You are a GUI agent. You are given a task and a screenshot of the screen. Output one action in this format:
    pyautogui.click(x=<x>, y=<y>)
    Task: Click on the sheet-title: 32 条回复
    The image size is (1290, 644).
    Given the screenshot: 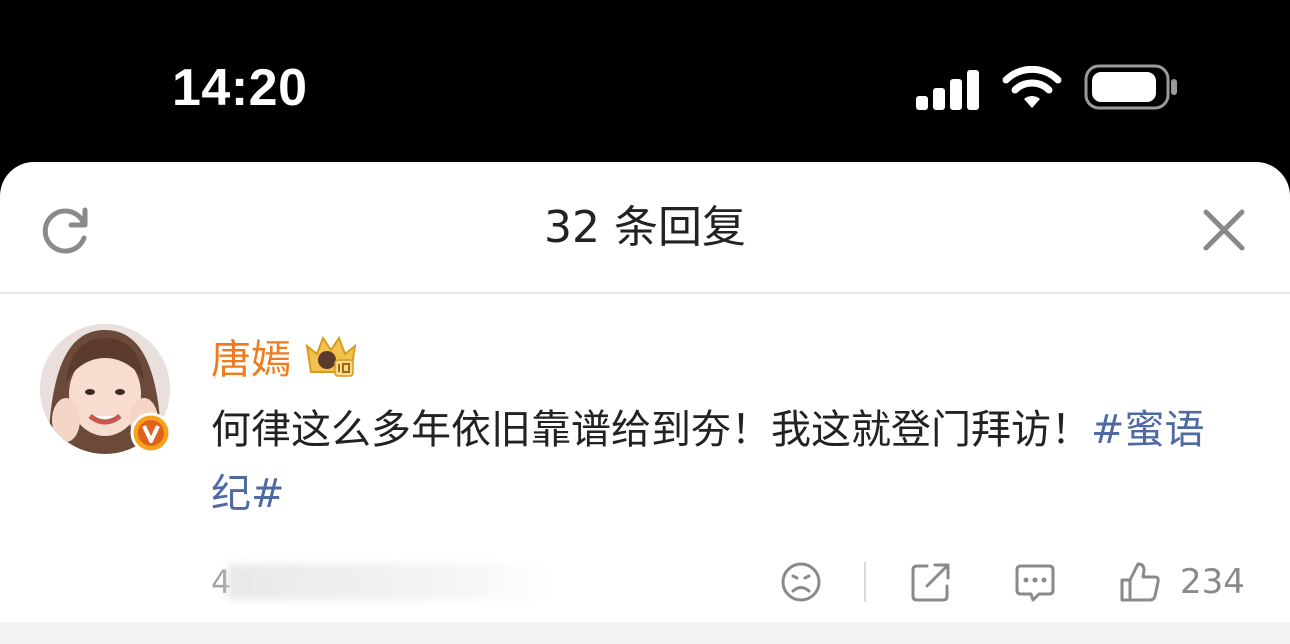 What is the action you would take?
    pyautogui.click(x=645, y=227)
    